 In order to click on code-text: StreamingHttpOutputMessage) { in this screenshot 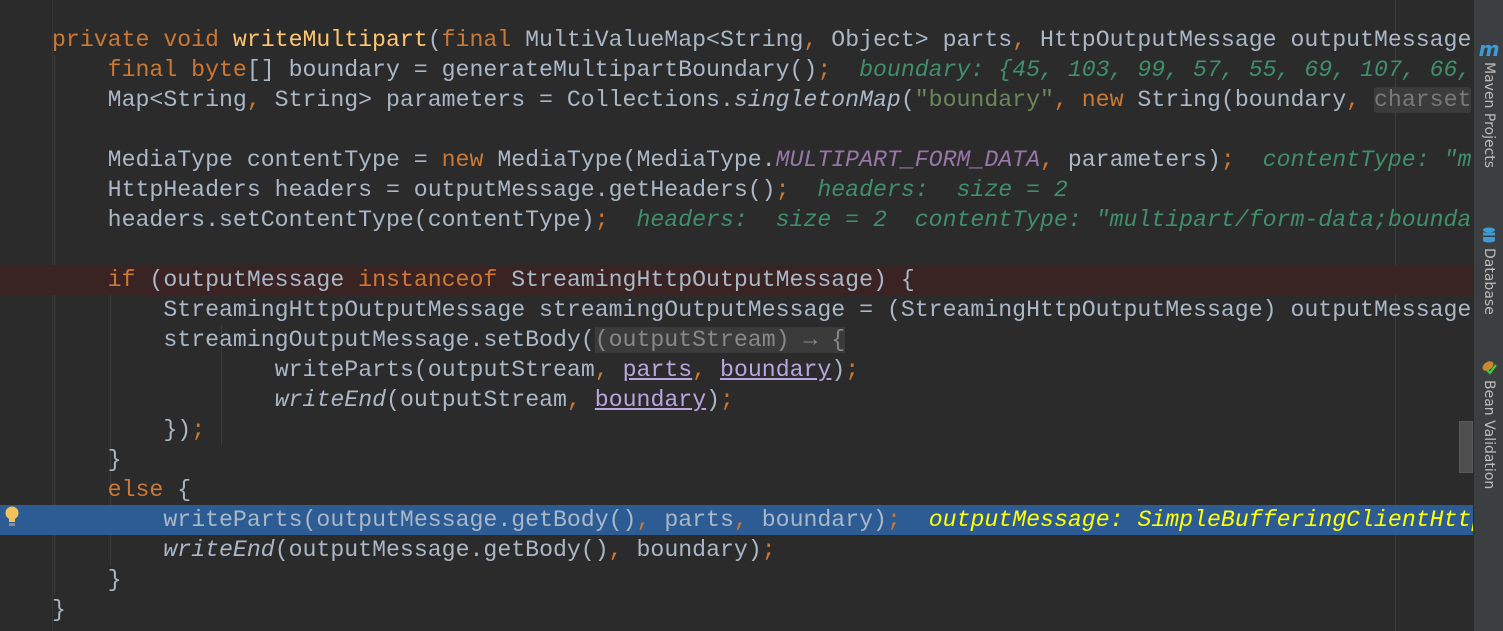, I will do `click(713, 280)`.